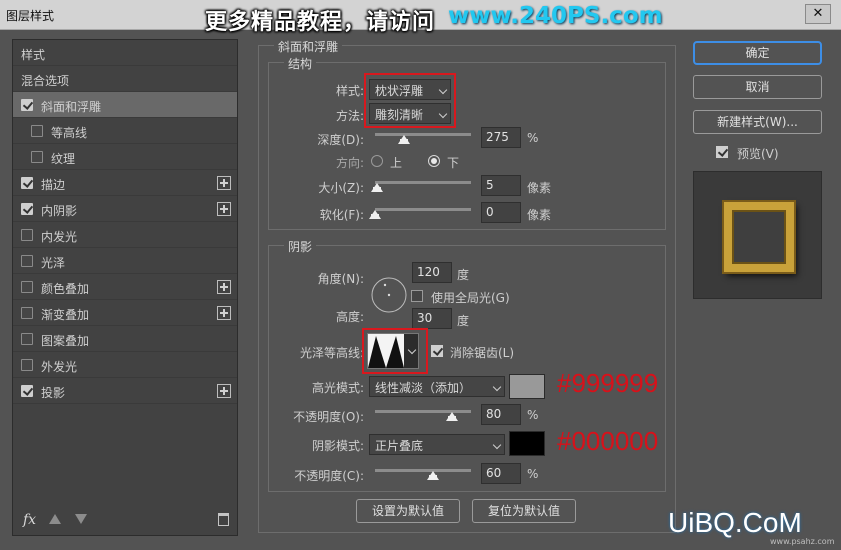 The image size is (841, 550). Describe the element at coordinates (501, 212) in the screenshot. I see `soften-input: 0` at that location.